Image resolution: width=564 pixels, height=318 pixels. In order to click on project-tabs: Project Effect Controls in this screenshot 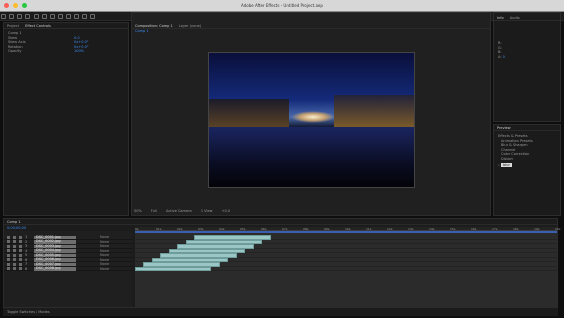, I will do `click(66, 26)`.